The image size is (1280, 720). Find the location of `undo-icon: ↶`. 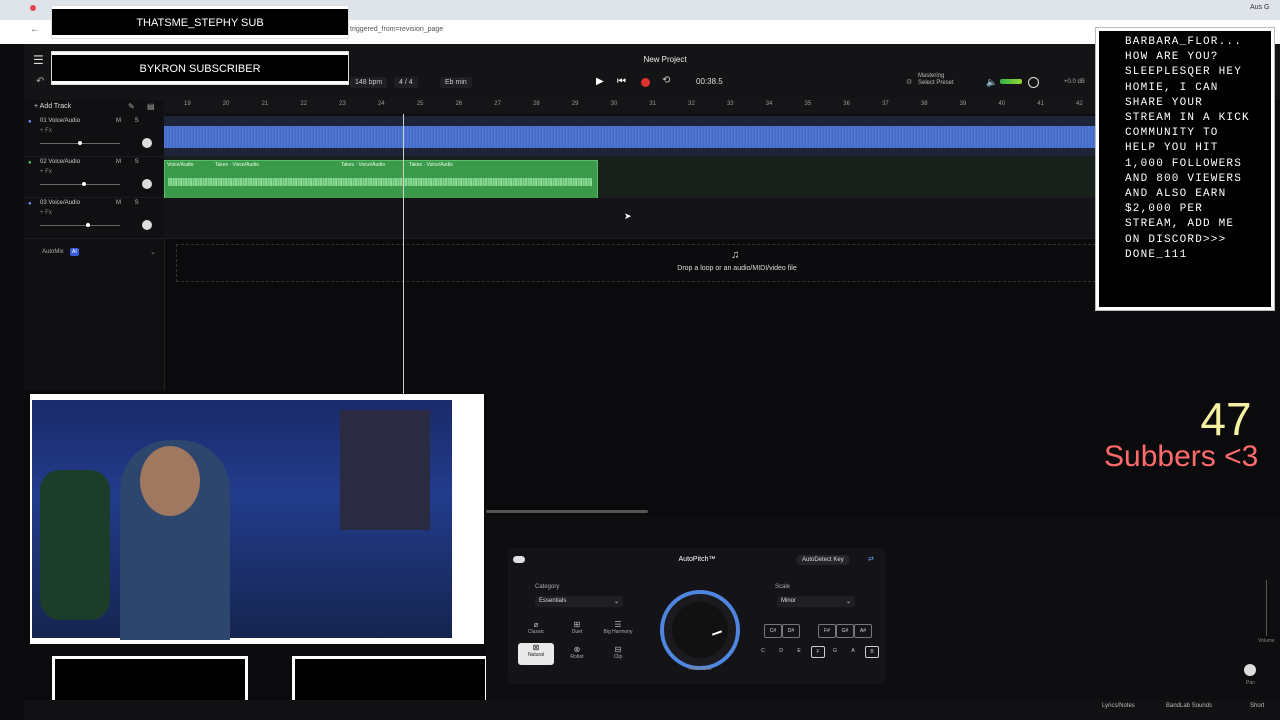

undo-icon: ↶ is located at coordinates (40, 81).